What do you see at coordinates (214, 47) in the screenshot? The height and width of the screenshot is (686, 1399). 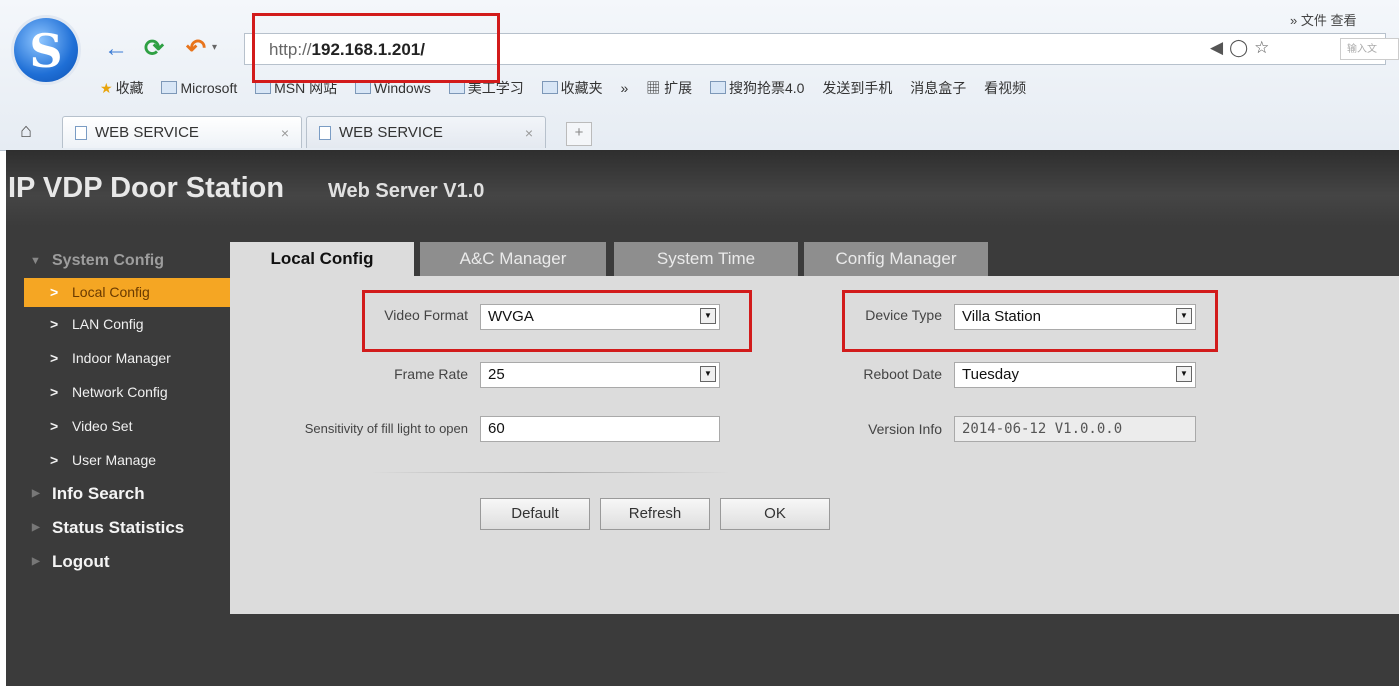 I see `undo-dropdown-icon: ▾` at bounding box center [214, 47].